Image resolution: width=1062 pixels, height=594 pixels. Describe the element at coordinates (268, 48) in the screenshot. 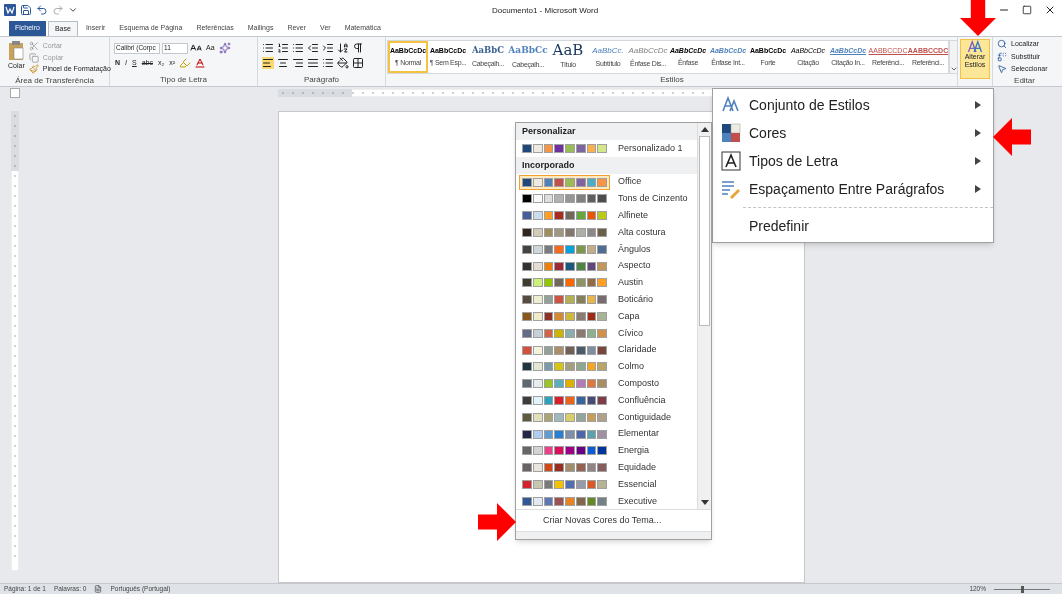

I see `bullet-list-icon` at that location.